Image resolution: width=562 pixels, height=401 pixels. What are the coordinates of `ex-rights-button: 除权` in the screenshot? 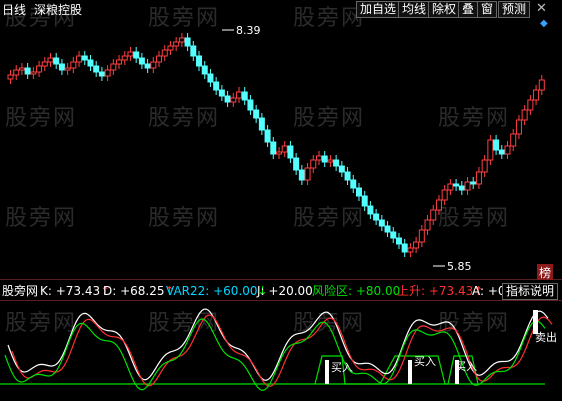 It's located at (444, 9).